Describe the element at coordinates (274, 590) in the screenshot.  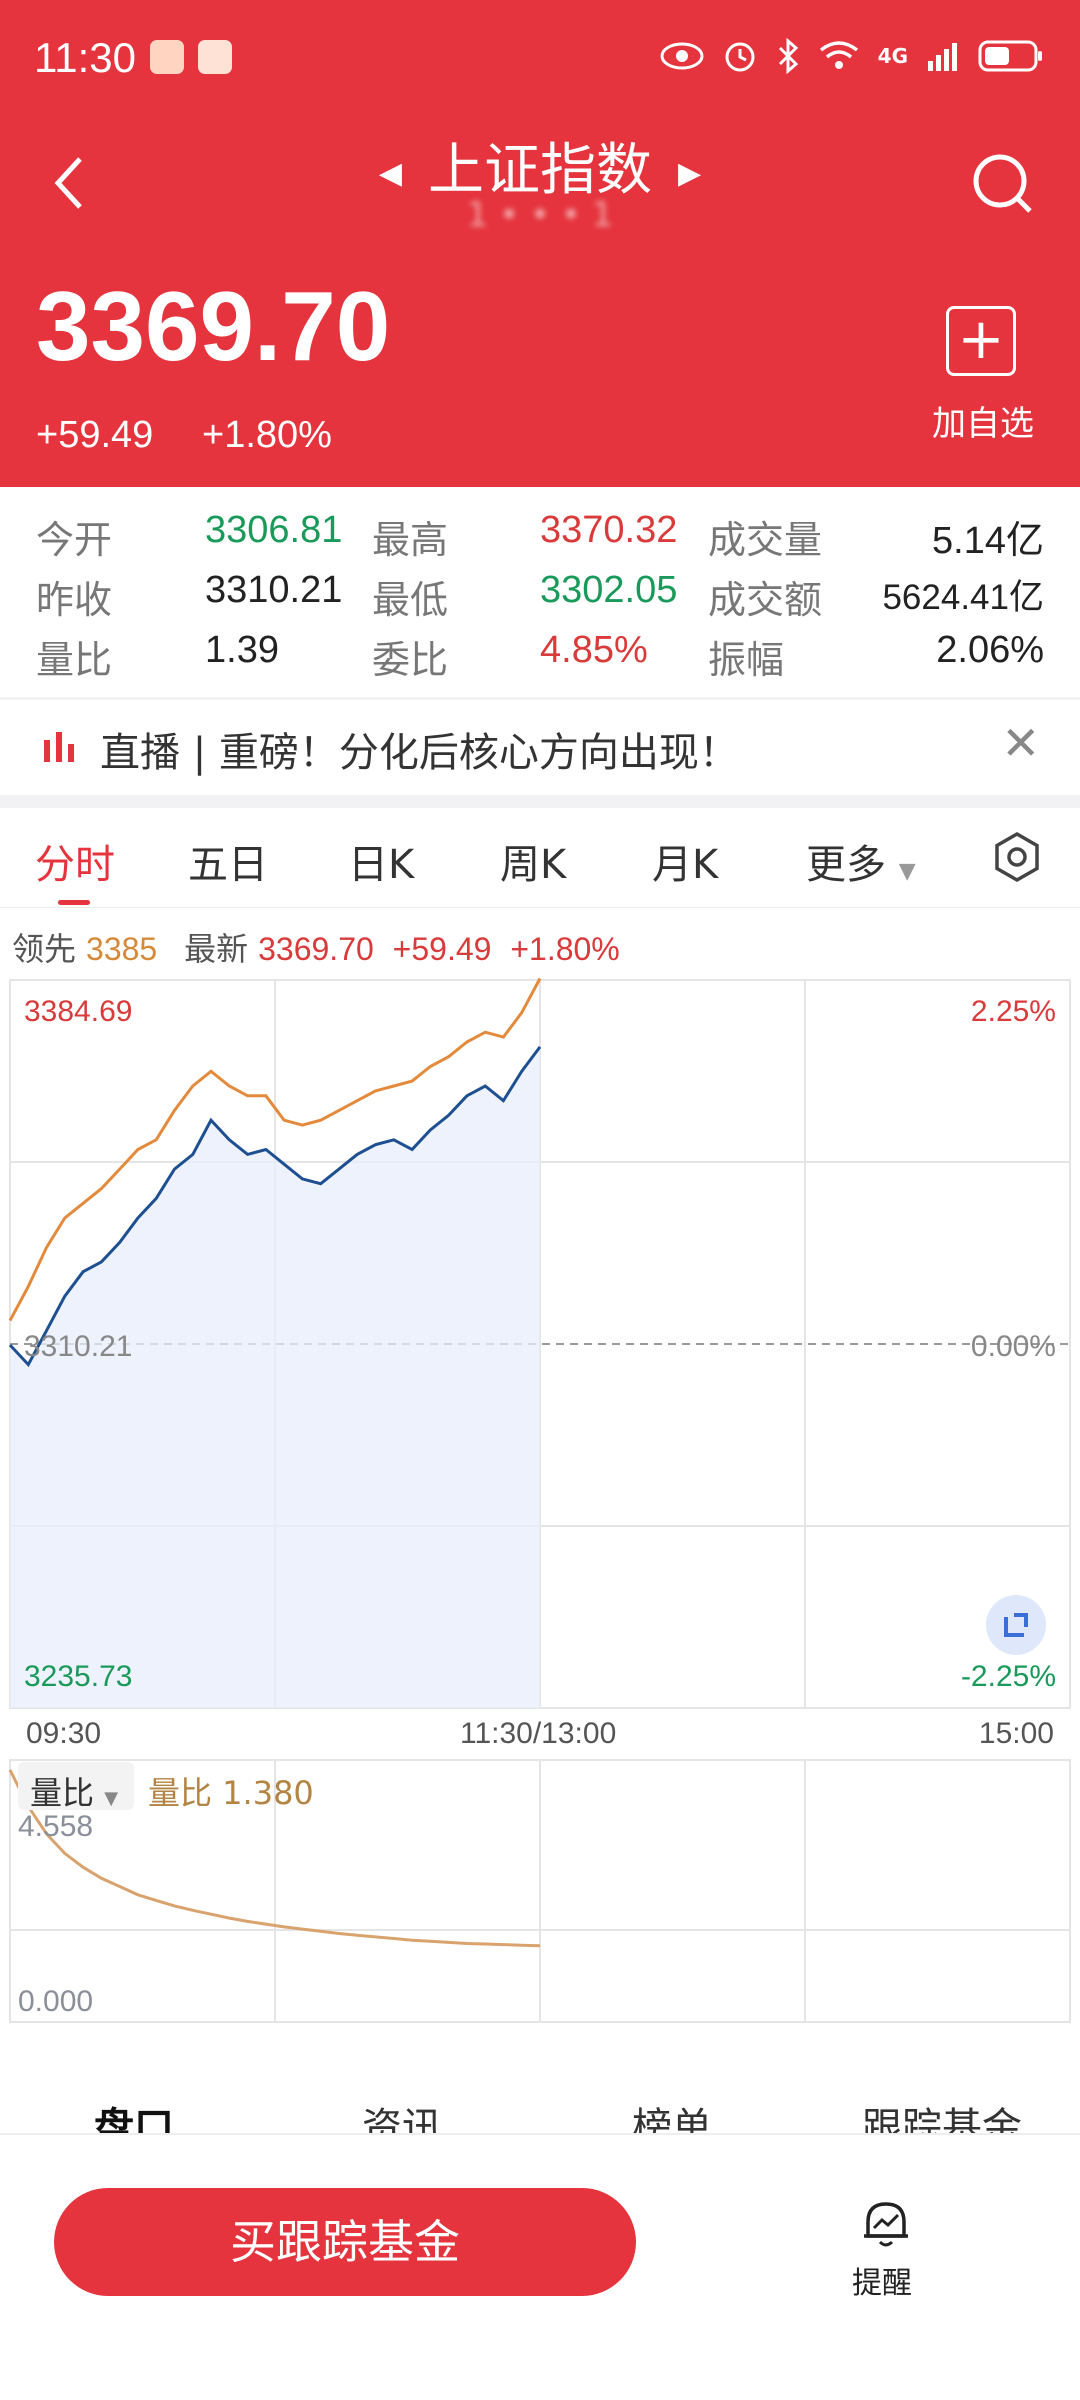
I see `stat-value: 3310.21` at that location.